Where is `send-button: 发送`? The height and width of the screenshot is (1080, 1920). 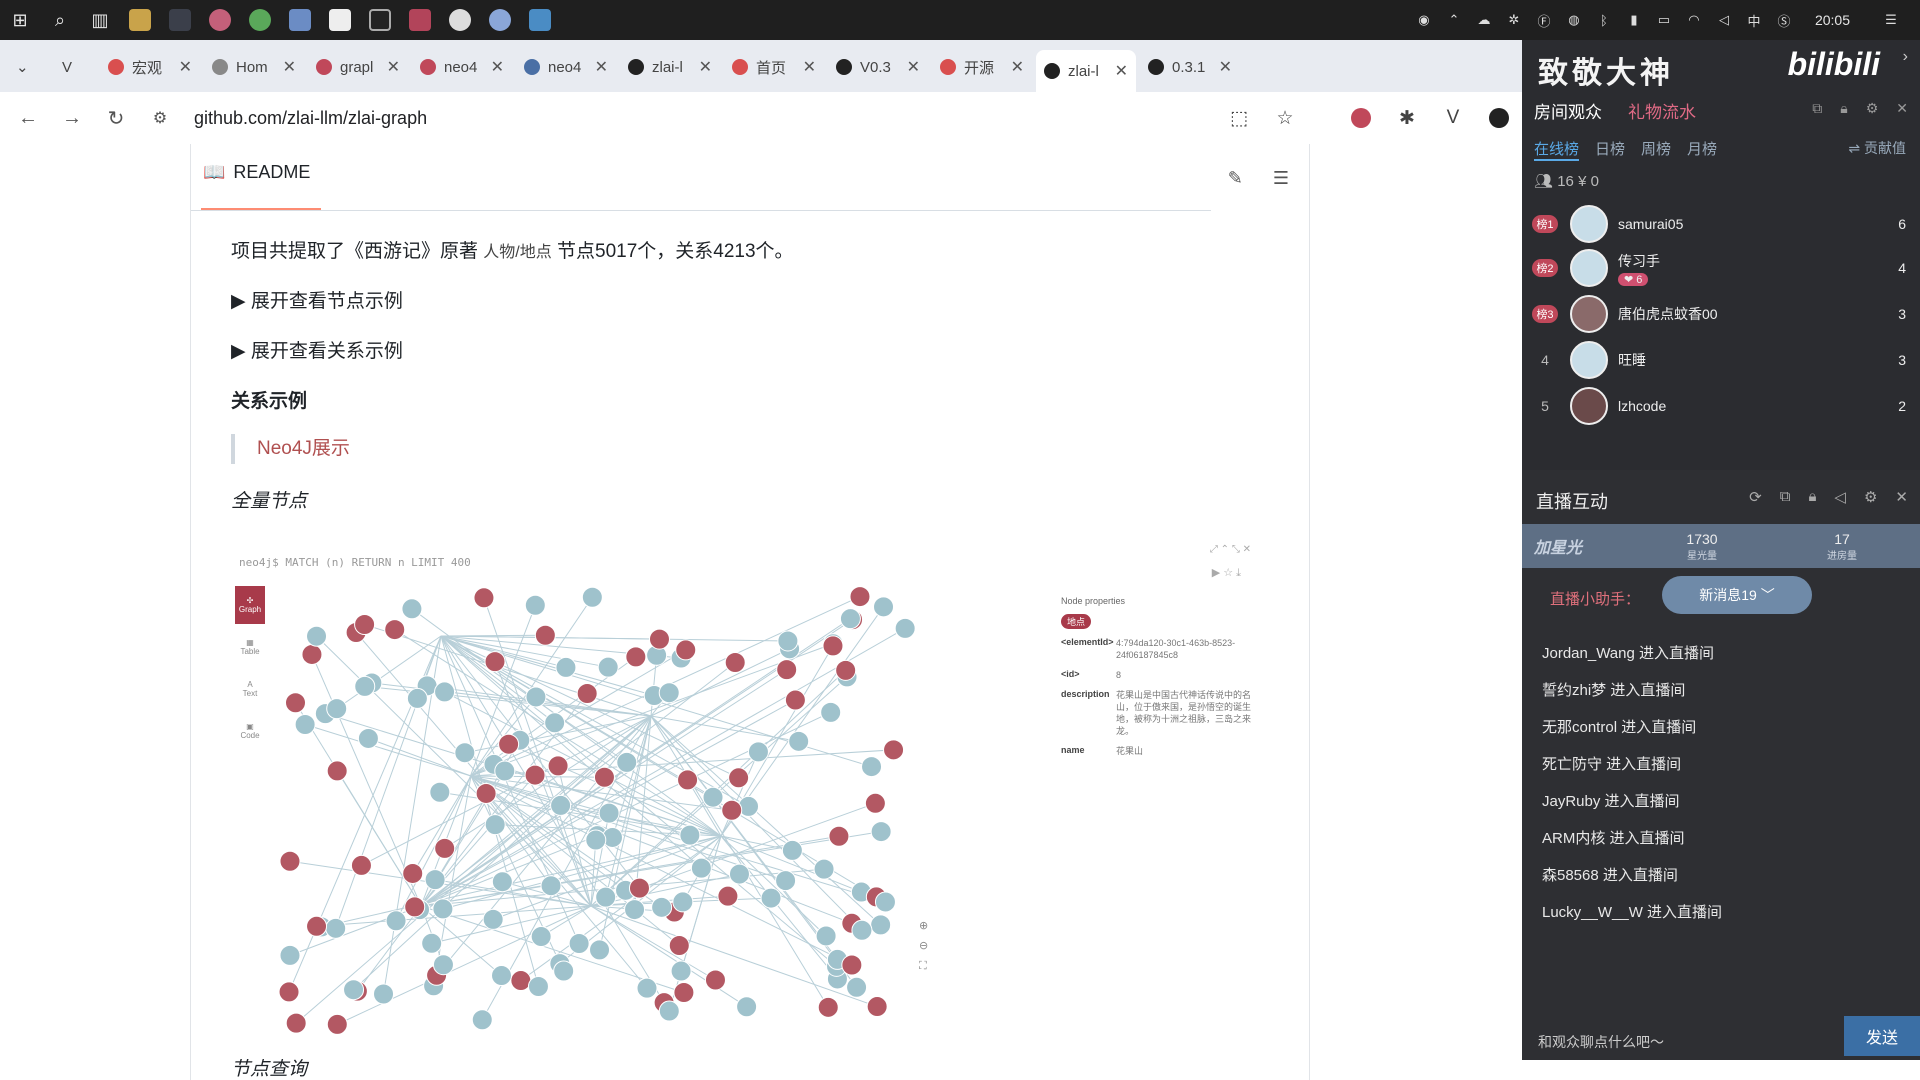
send-button: 发送 is located at coordinates (1882, 1036).